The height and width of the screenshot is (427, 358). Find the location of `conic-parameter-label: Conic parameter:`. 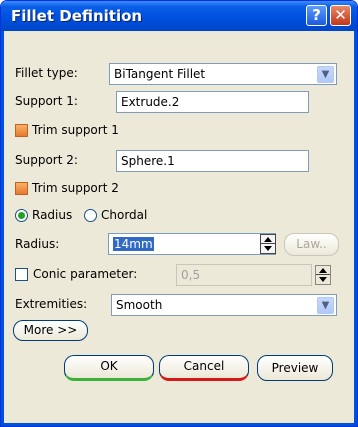

conic-parameter-label: Conic parameter: is located at coordinates (85, 274).